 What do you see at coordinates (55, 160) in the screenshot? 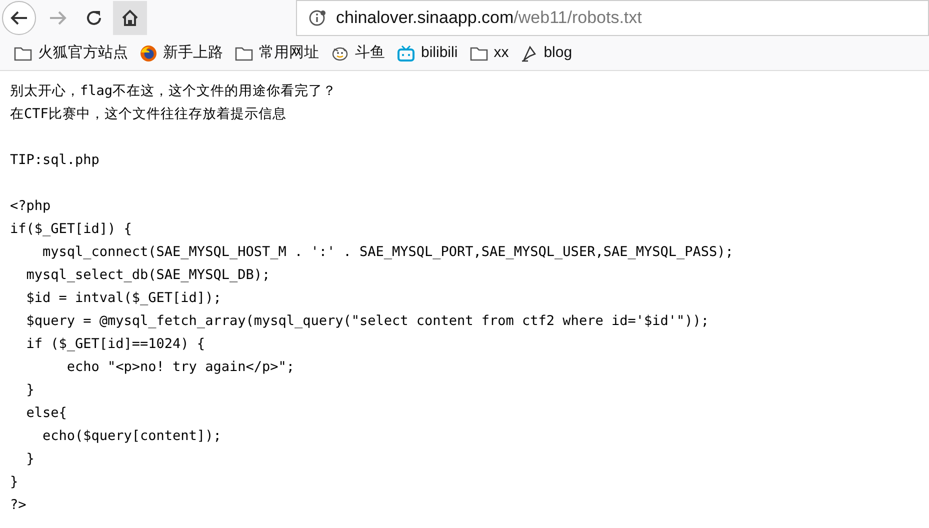
I see `text-line: TIP:sql.php` at bounding box center [55, 160].